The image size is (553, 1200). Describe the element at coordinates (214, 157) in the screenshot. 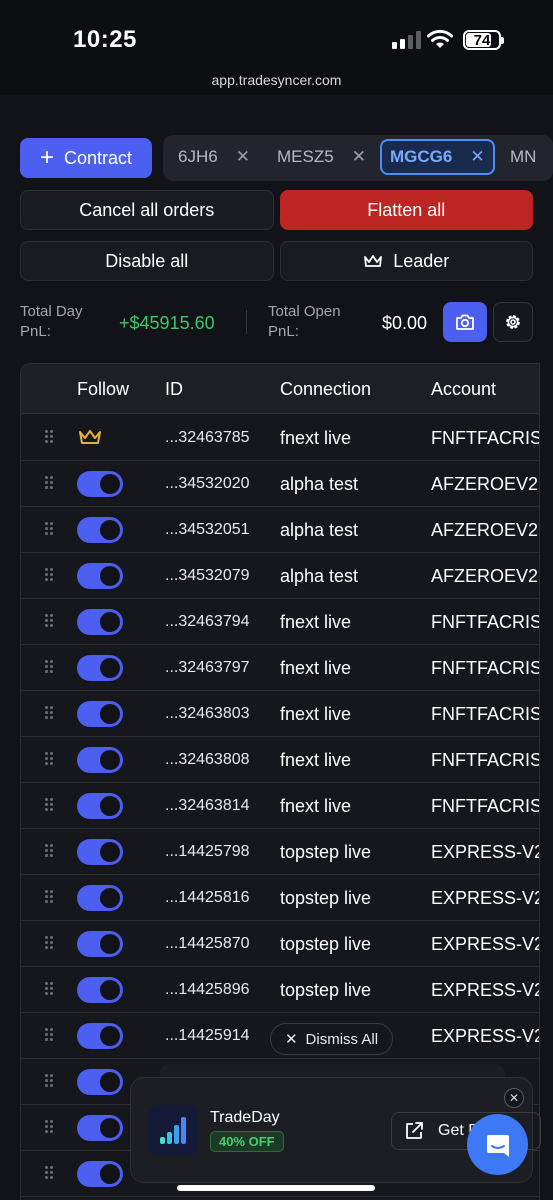

I see `contract-tab: 6JH6 ✕` at that location.